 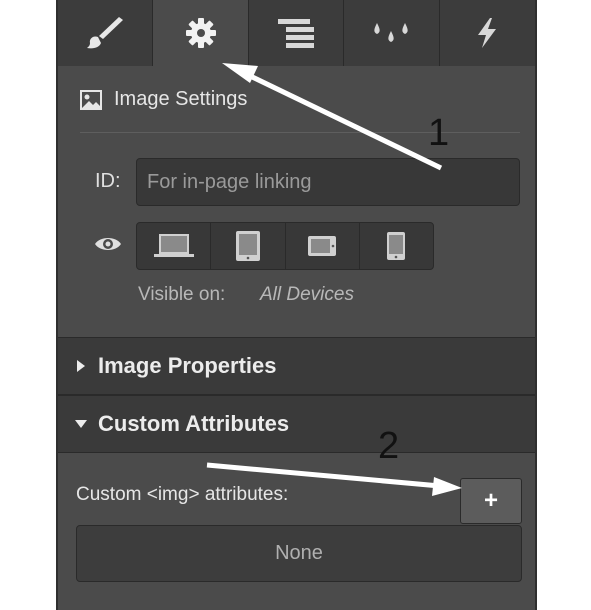 I want to click on device-phone-button, so click(x=396, y=246).